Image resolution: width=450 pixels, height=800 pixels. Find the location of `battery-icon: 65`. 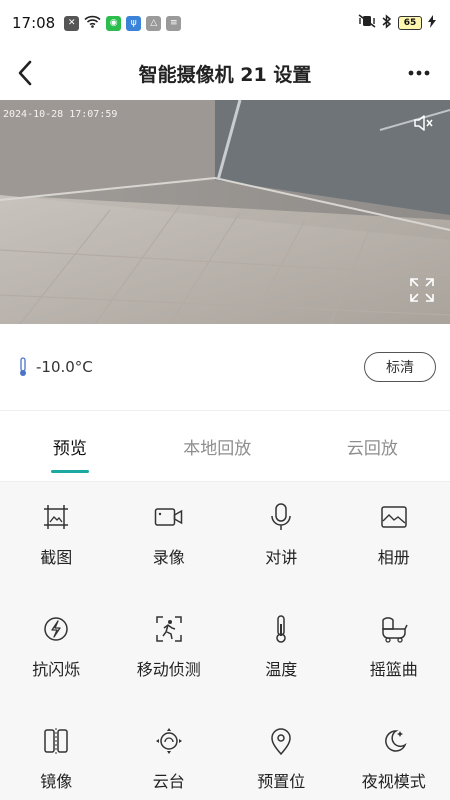

battery-icon: 65 is located at coordinates (410, 23).